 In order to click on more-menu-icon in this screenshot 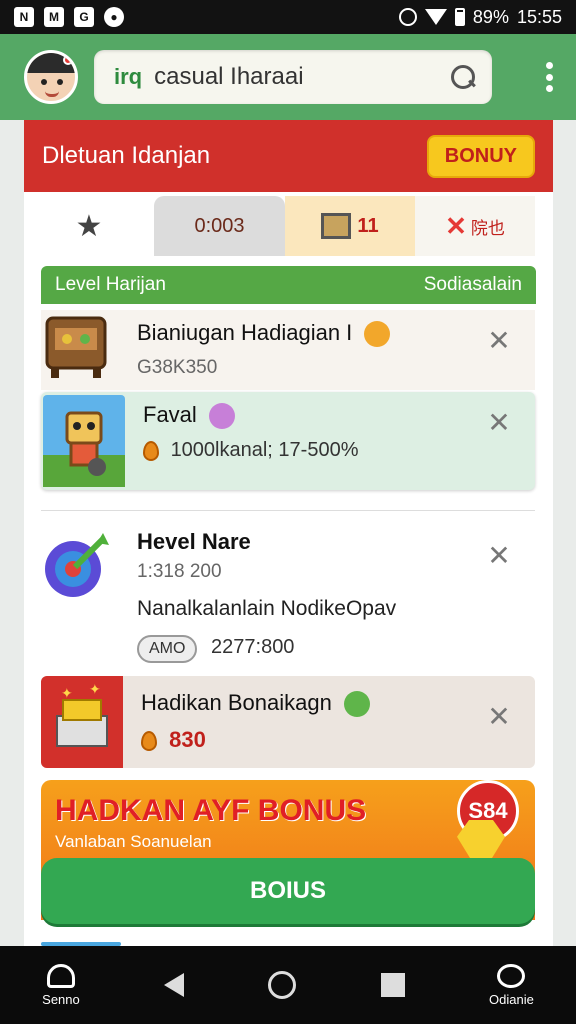, I will do `click(549, 77)`.